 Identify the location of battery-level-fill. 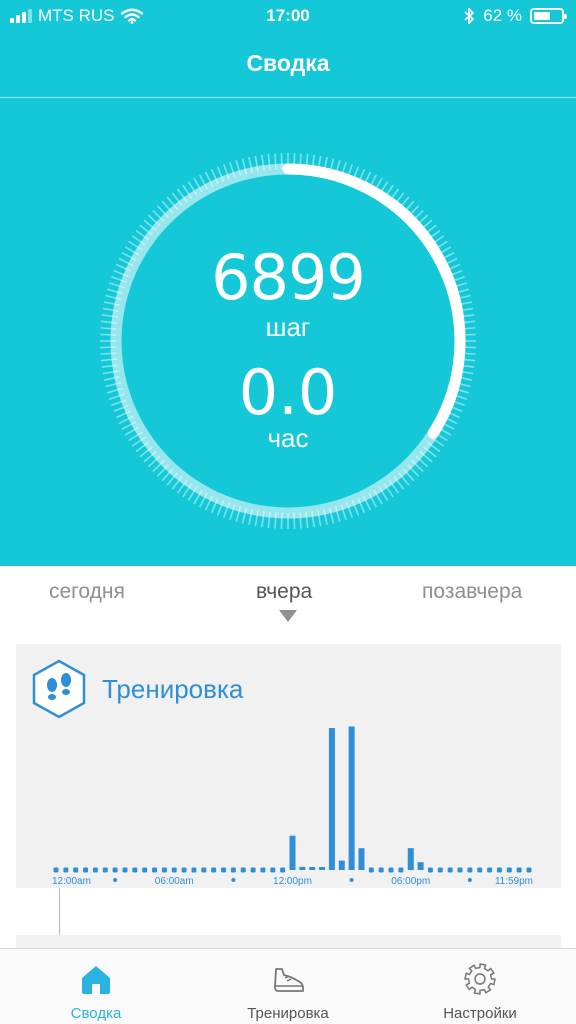
(542, 16).